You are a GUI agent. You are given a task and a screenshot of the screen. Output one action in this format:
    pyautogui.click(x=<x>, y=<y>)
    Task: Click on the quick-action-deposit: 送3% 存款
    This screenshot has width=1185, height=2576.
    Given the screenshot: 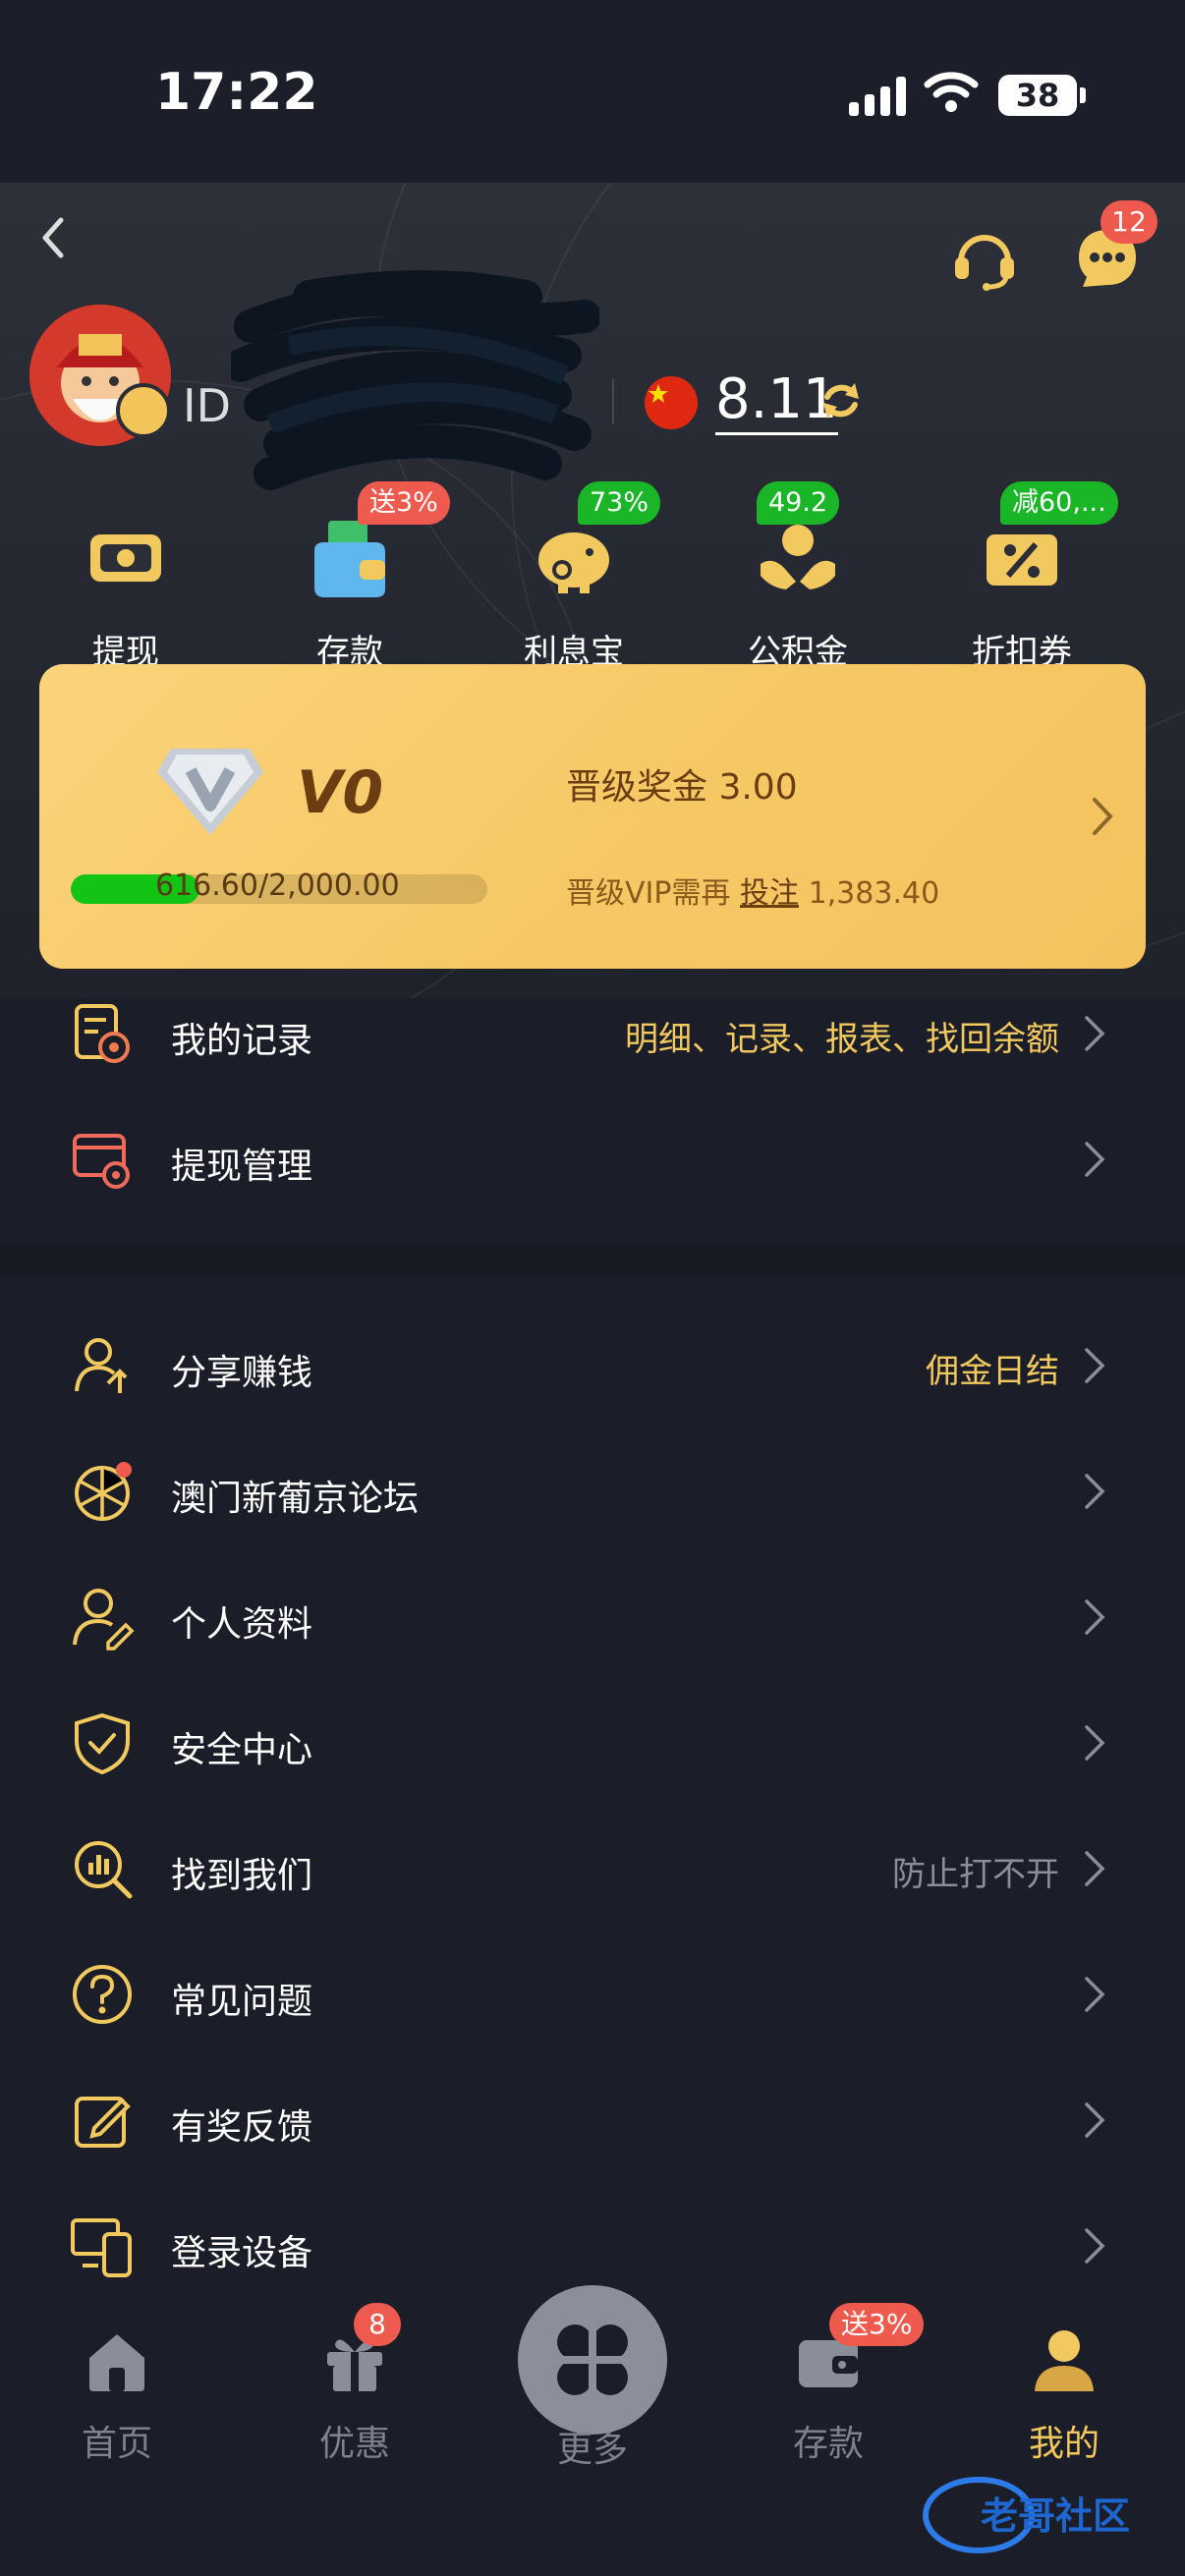 What is the action you would take?
    pyautogui.click(x=351, y=576)
    